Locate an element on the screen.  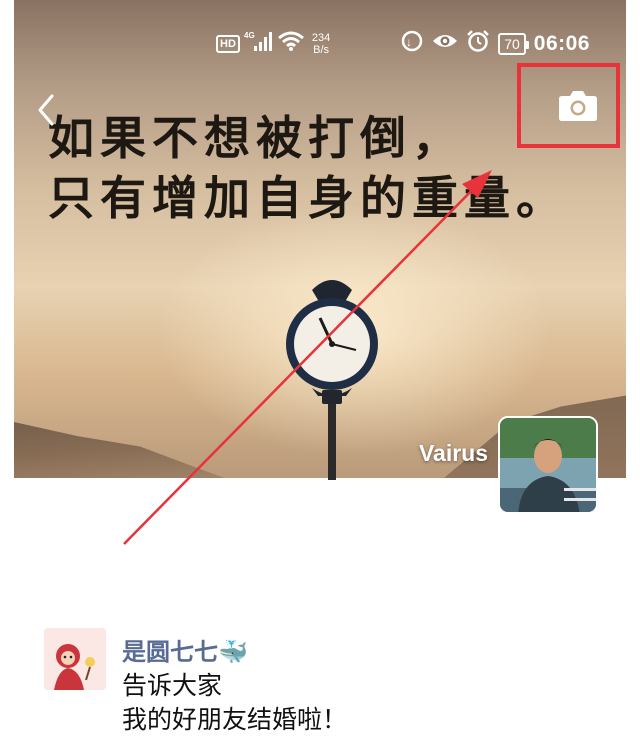
data-saver-icon: ↓ is located at coordinates (412, 44).